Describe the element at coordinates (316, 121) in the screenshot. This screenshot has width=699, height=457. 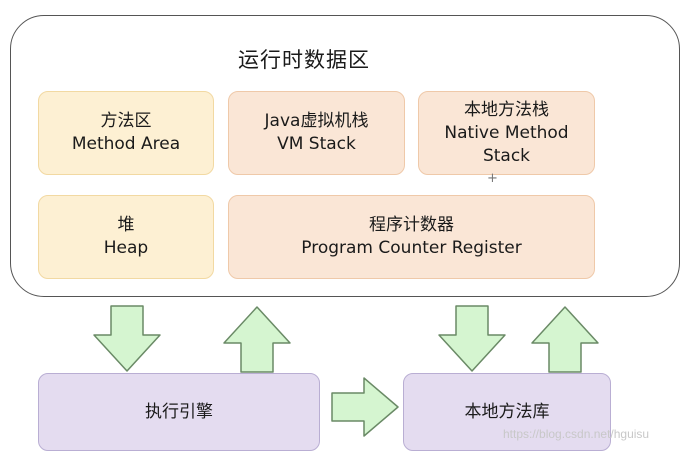
I see `vm-stack-label-cn: Java虚拟机栈` at that location.